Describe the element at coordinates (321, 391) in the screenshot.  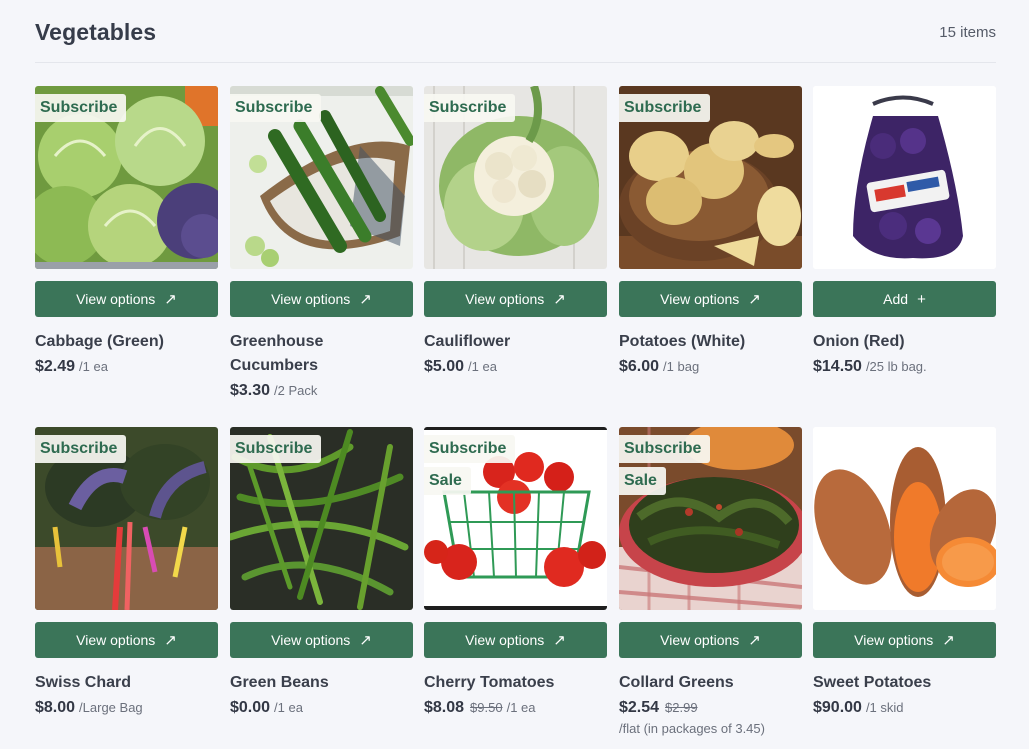
I see `price-row: $3.30/2 Pack` at that location.